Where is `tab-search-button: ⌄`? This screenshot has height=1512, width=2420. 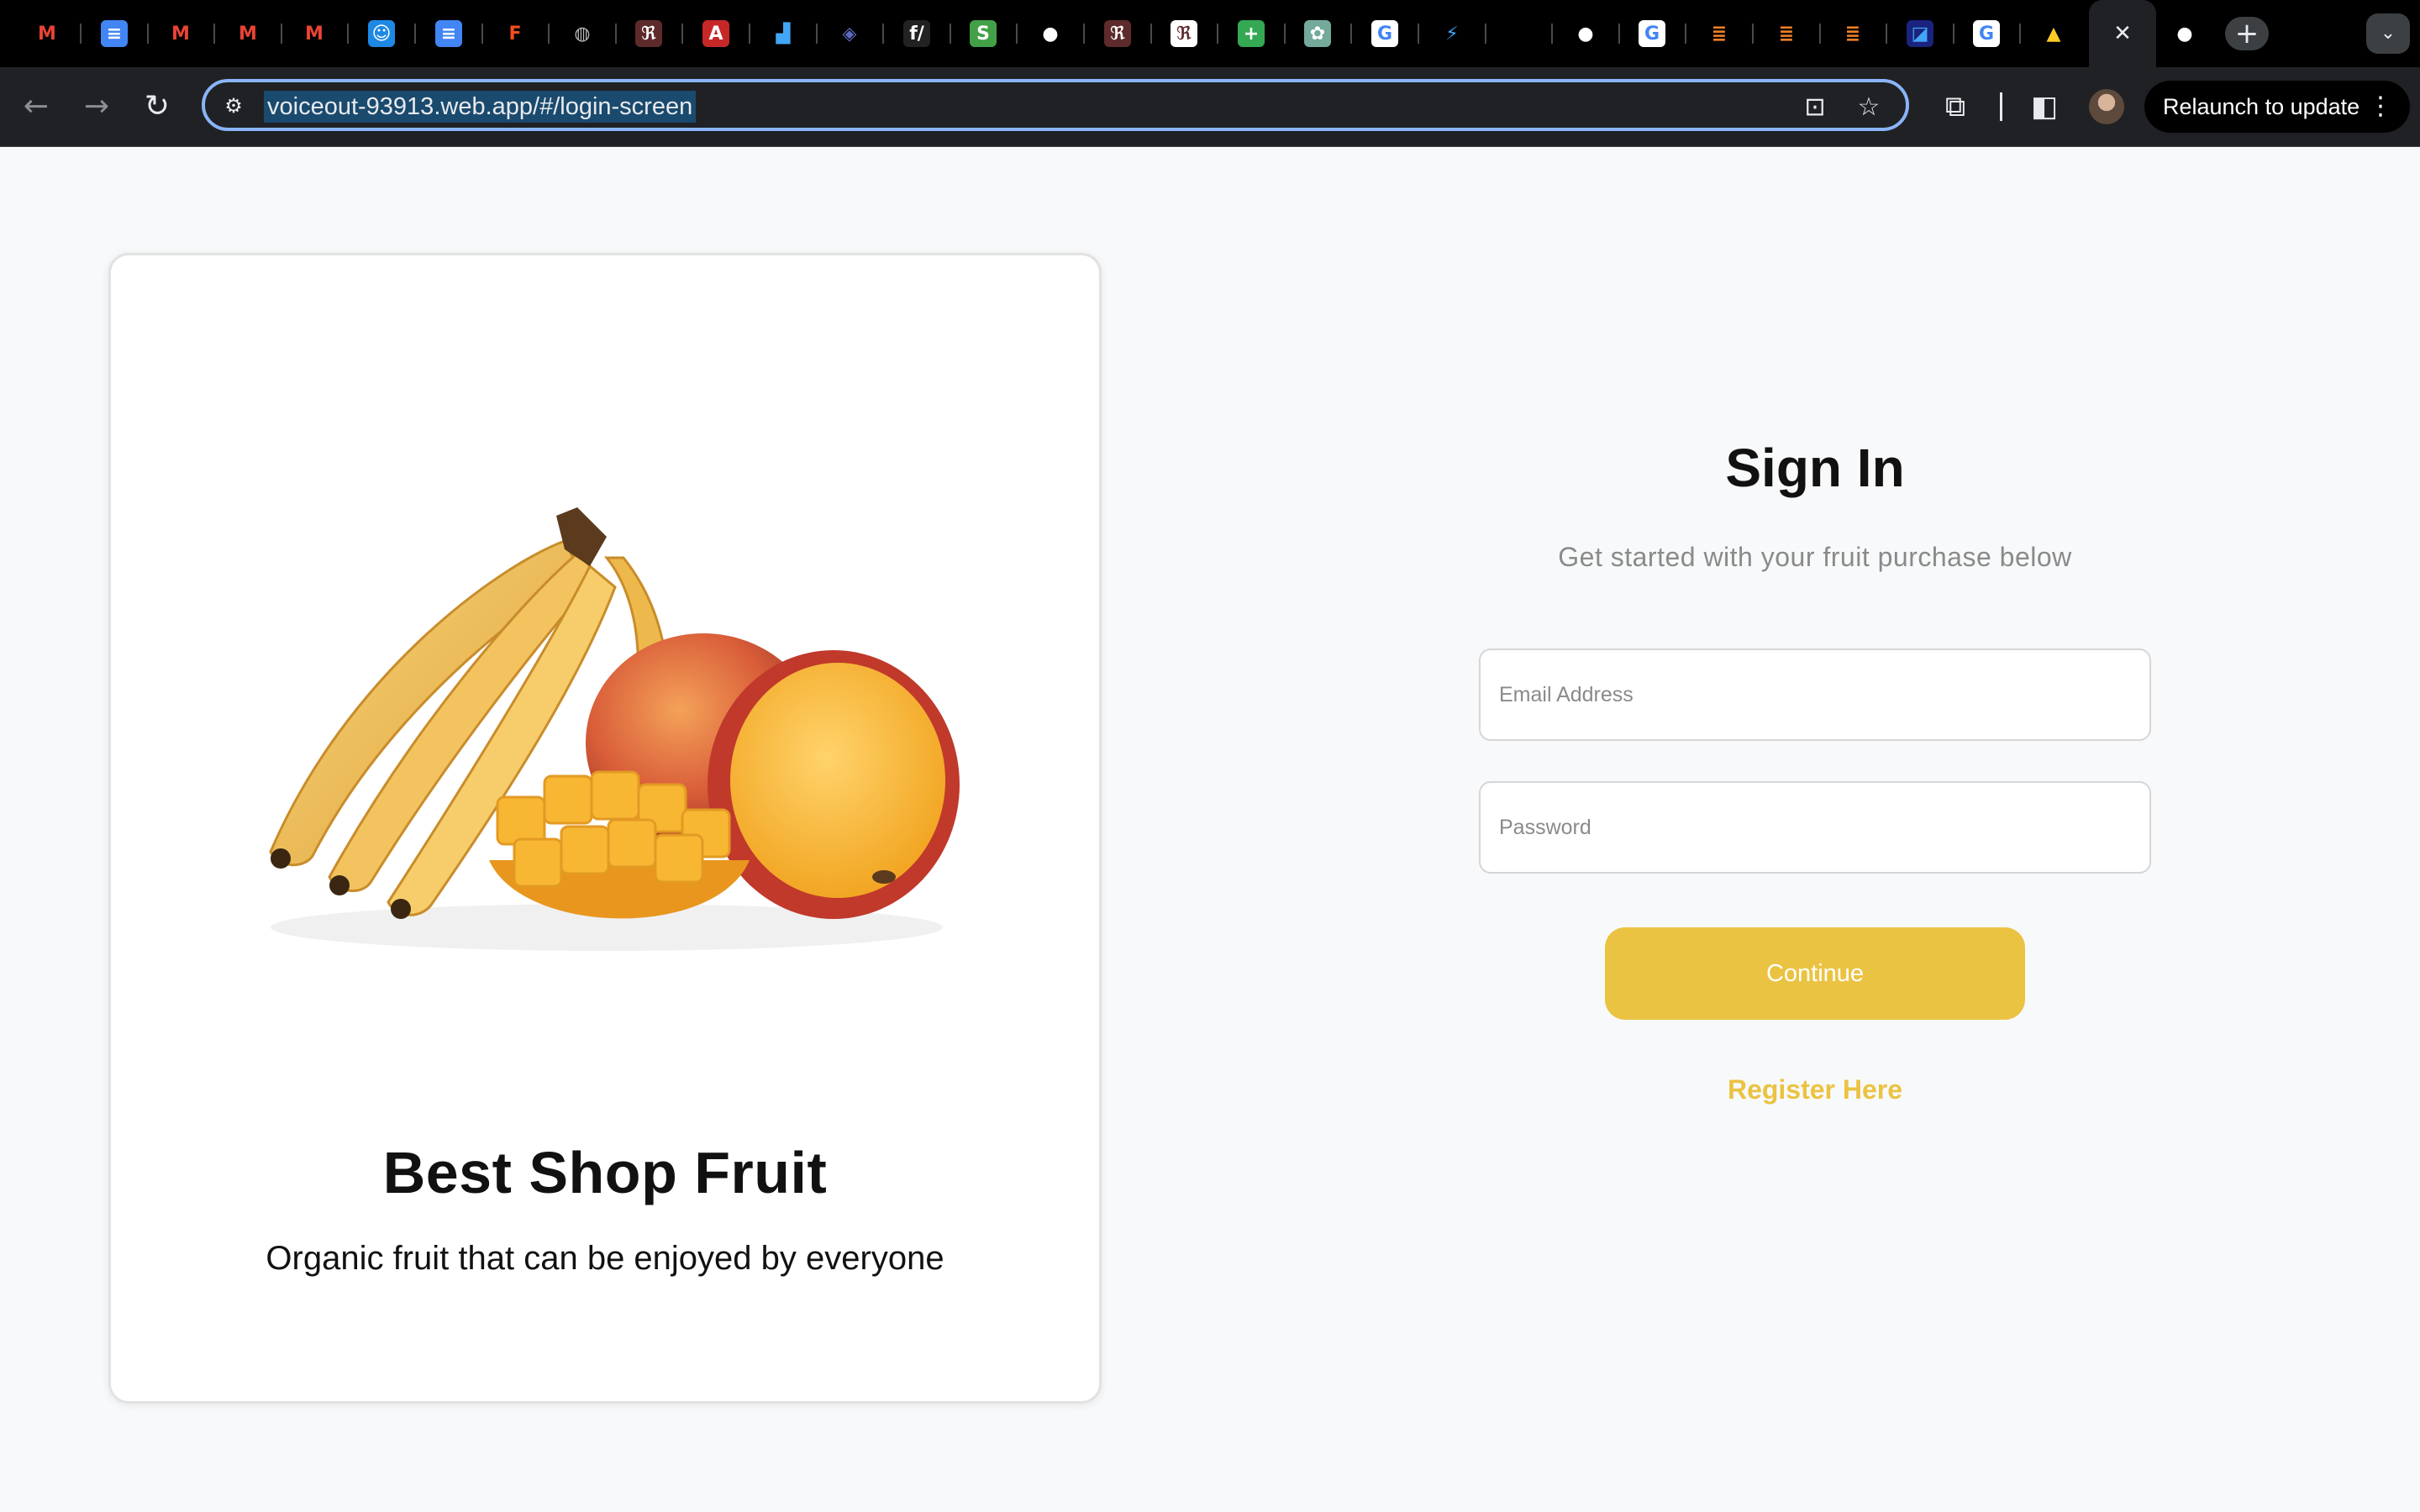 tab-search-button: ⌄ is located at coordinates (2388, 33).